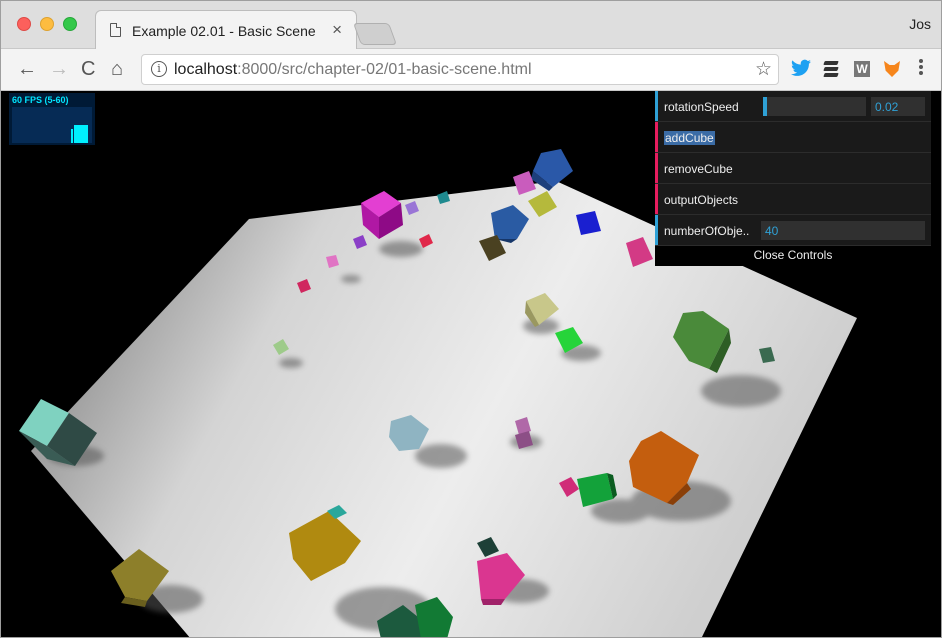  I want to click on tab-title: Example 02.01 - Basic Scene, so click(224, 31).